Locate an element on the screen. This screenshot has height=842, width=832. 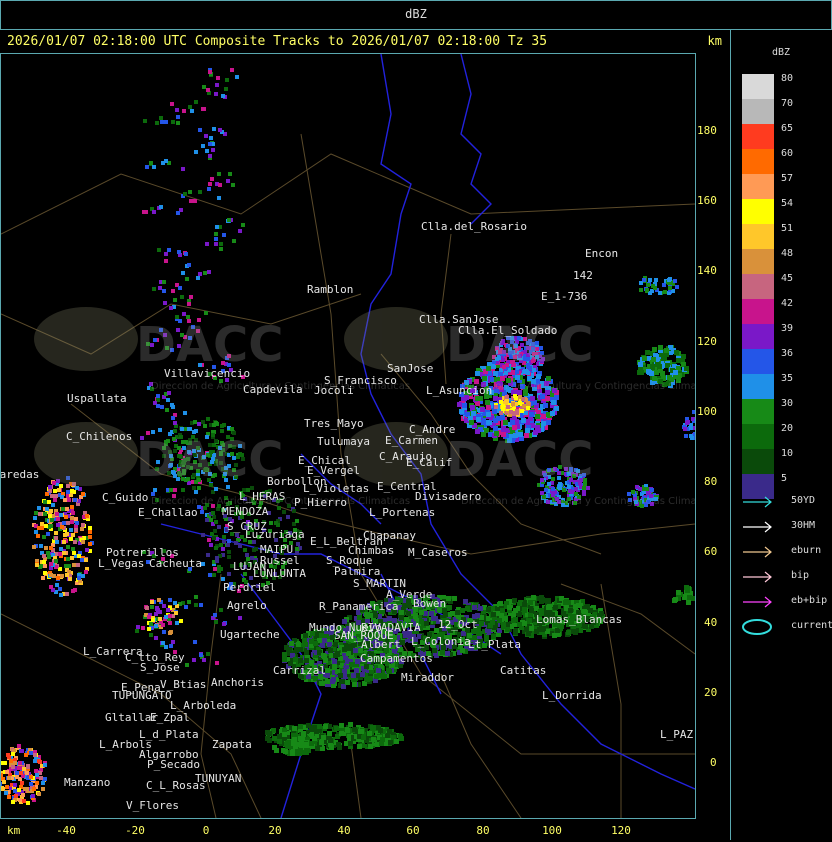
place-label: E_Challao is located at coordinates (168, 512).